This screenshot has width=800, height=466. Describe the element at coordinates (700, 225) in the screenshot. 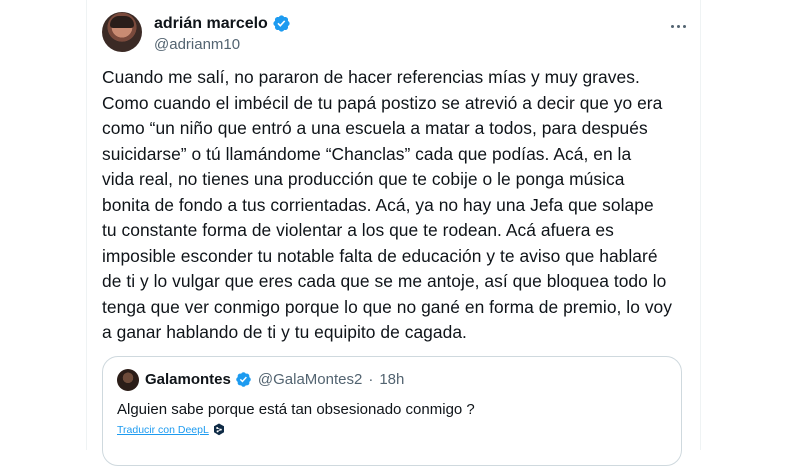

I see `timeline-border-right` at that location.